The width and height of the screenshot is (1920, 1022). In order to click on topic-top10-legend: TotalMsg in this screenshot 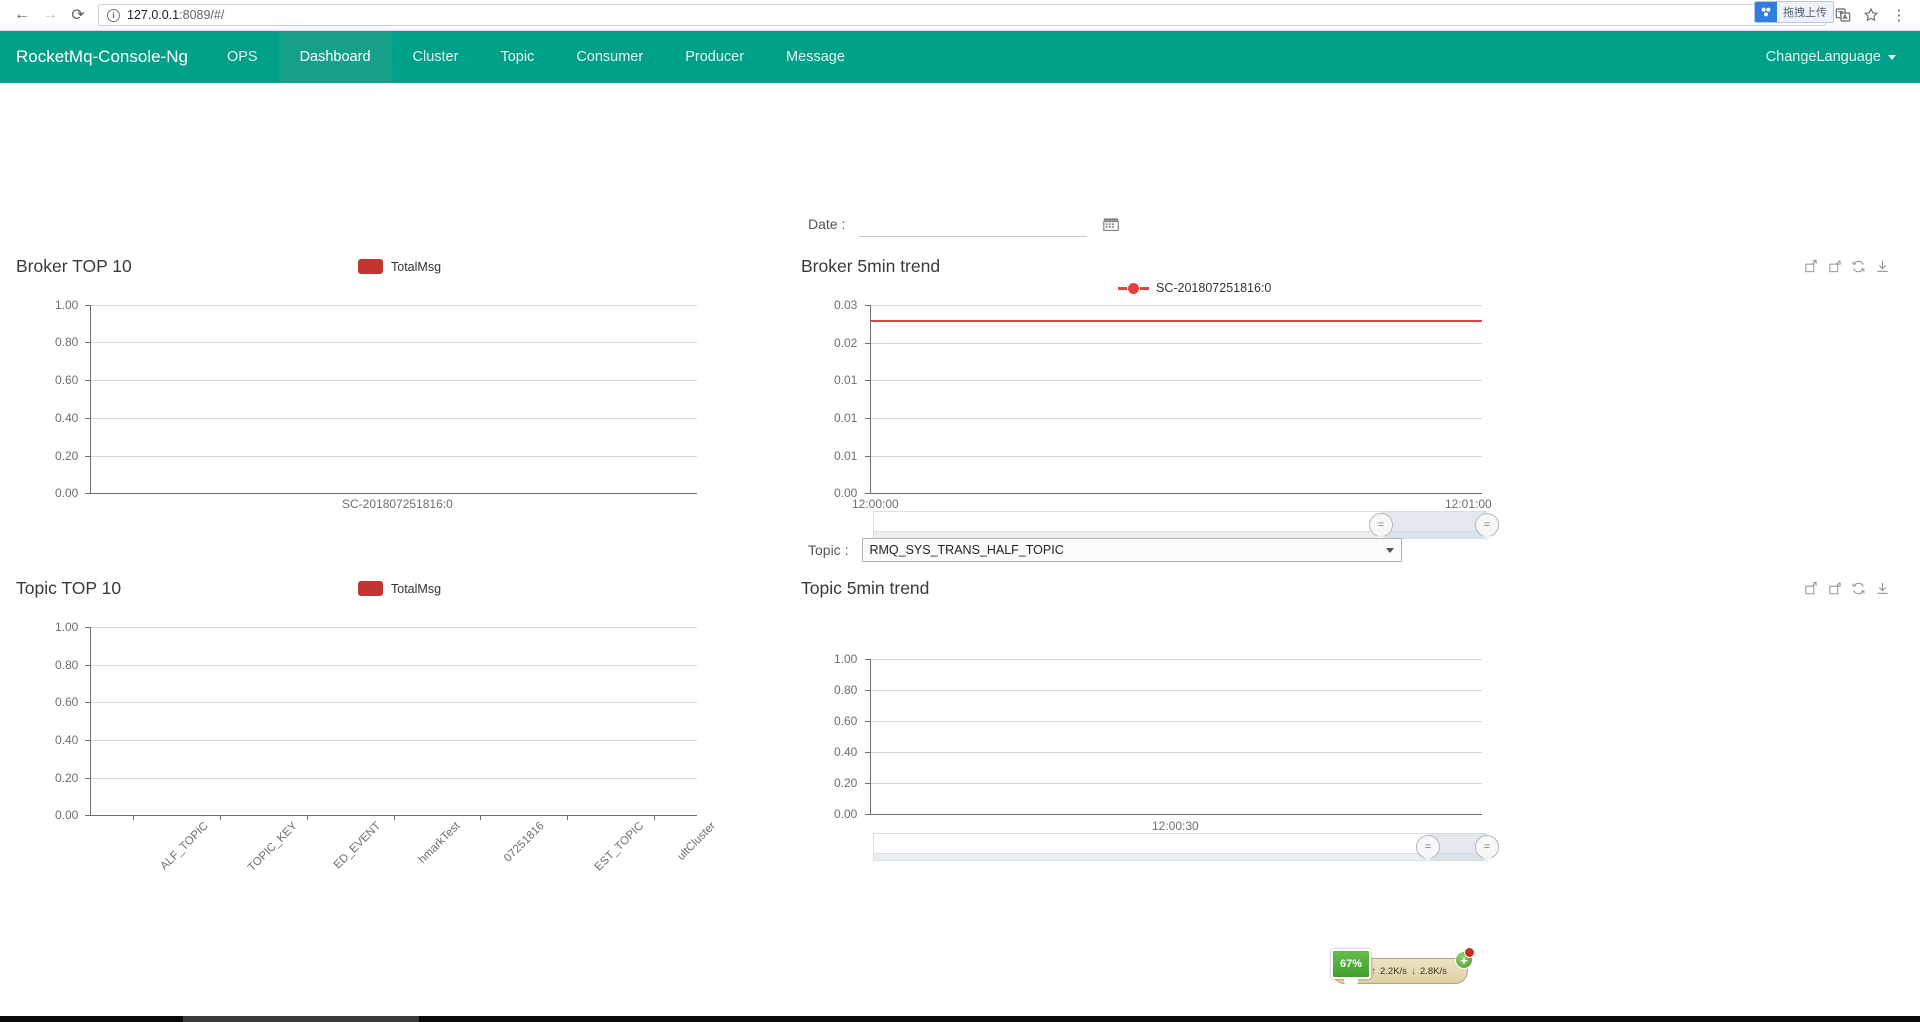, I will do `click(399, 588)`.